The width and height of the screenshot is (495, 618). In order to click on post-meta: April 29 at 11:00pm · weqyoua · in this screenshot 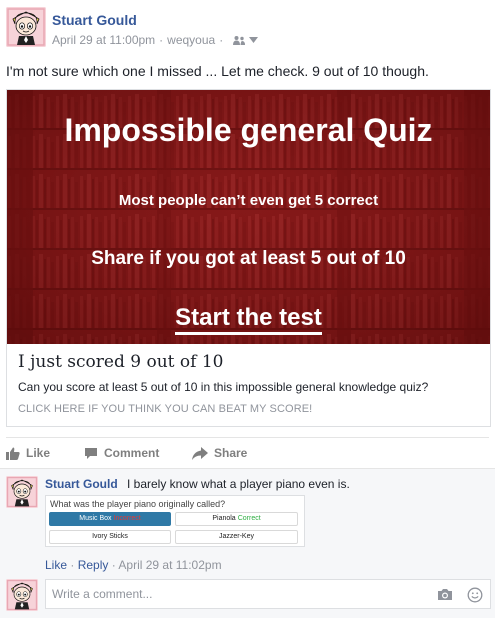, I will do `click(155, 40)`.